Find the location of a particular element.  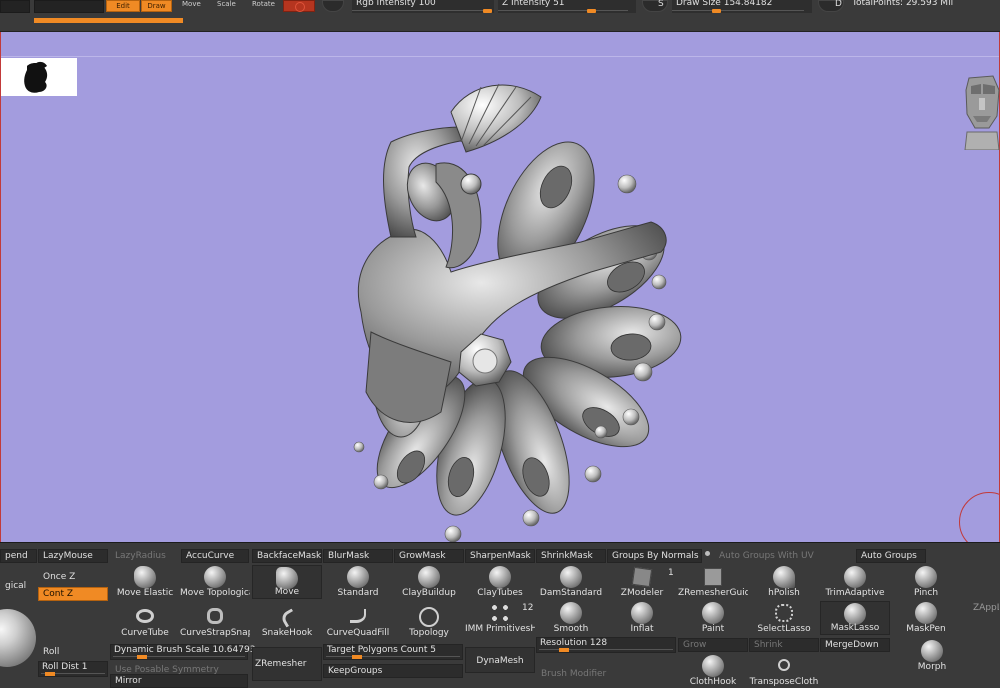

brush-select-lasso: SelectLasso is located at coordinates (784, 618).